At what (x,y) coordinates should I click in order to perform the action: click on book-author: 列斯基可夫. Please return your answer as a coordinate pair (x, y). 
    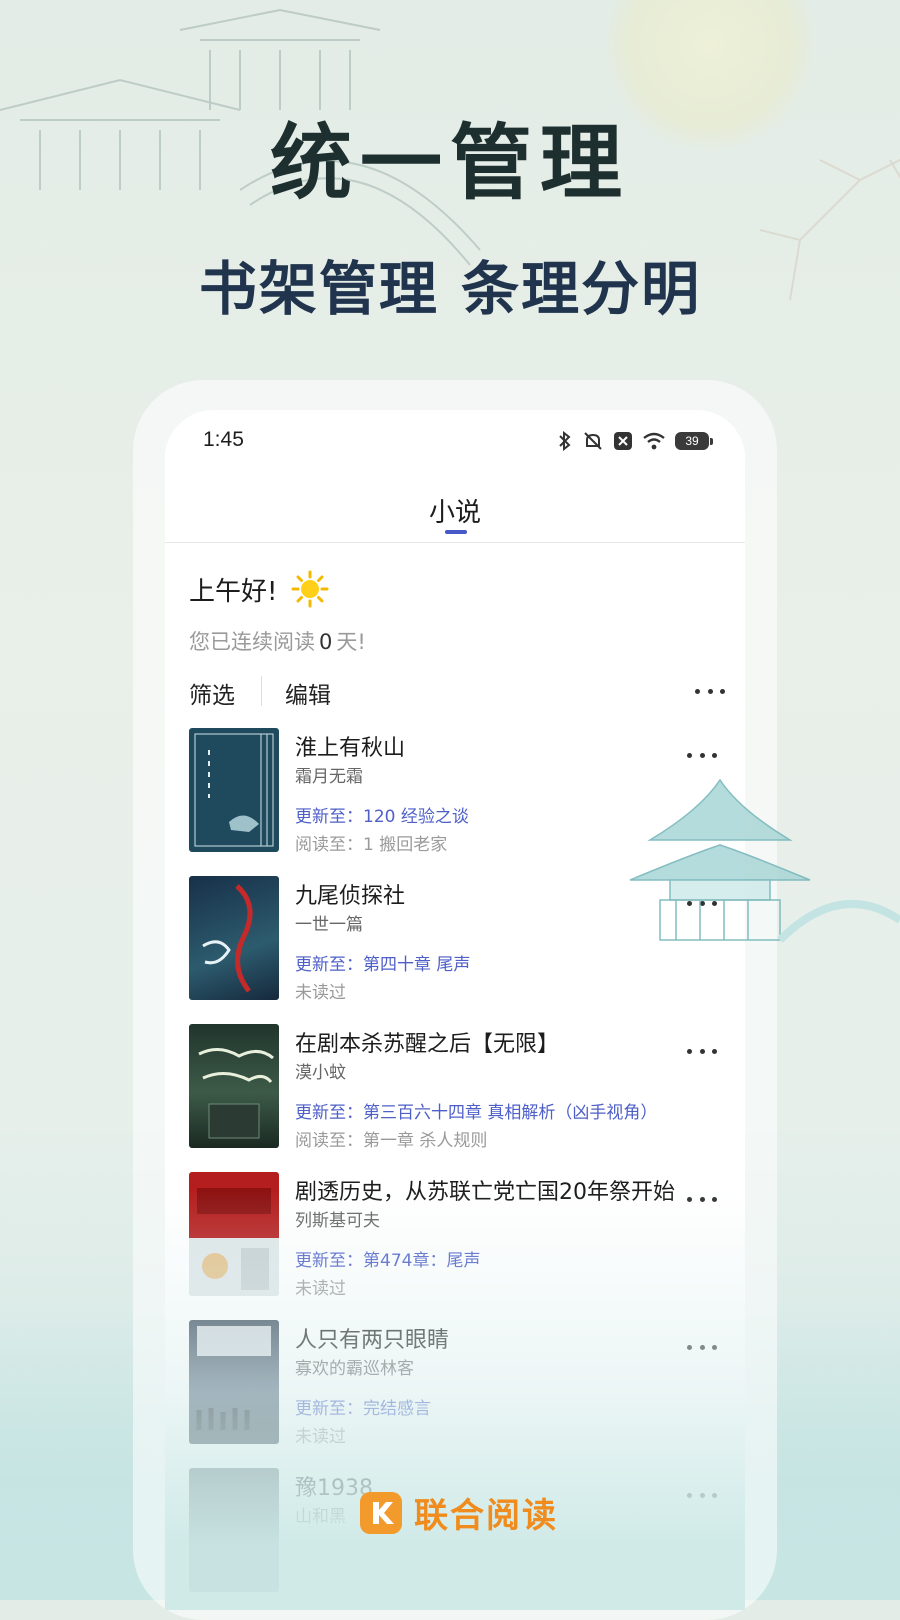
    Looking at the image, I should click on (337, 1221).